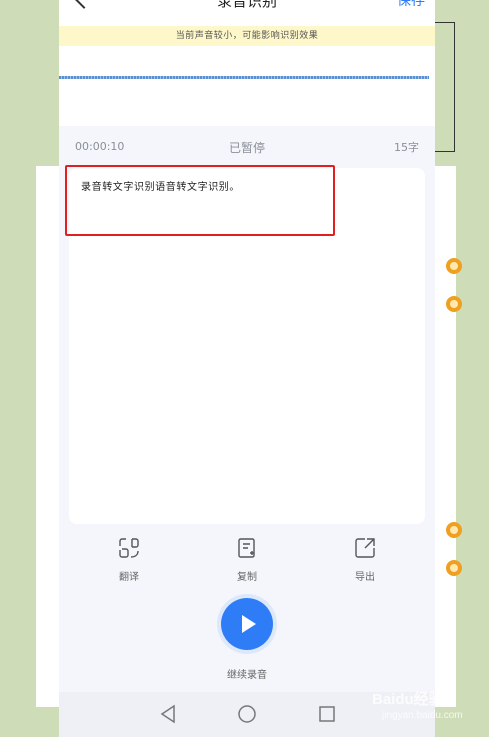  What do you see at coordinates (247, 675) in the screenshot?
I see `continue-recording-label: 继续录音` at bounding box center [247, 675].